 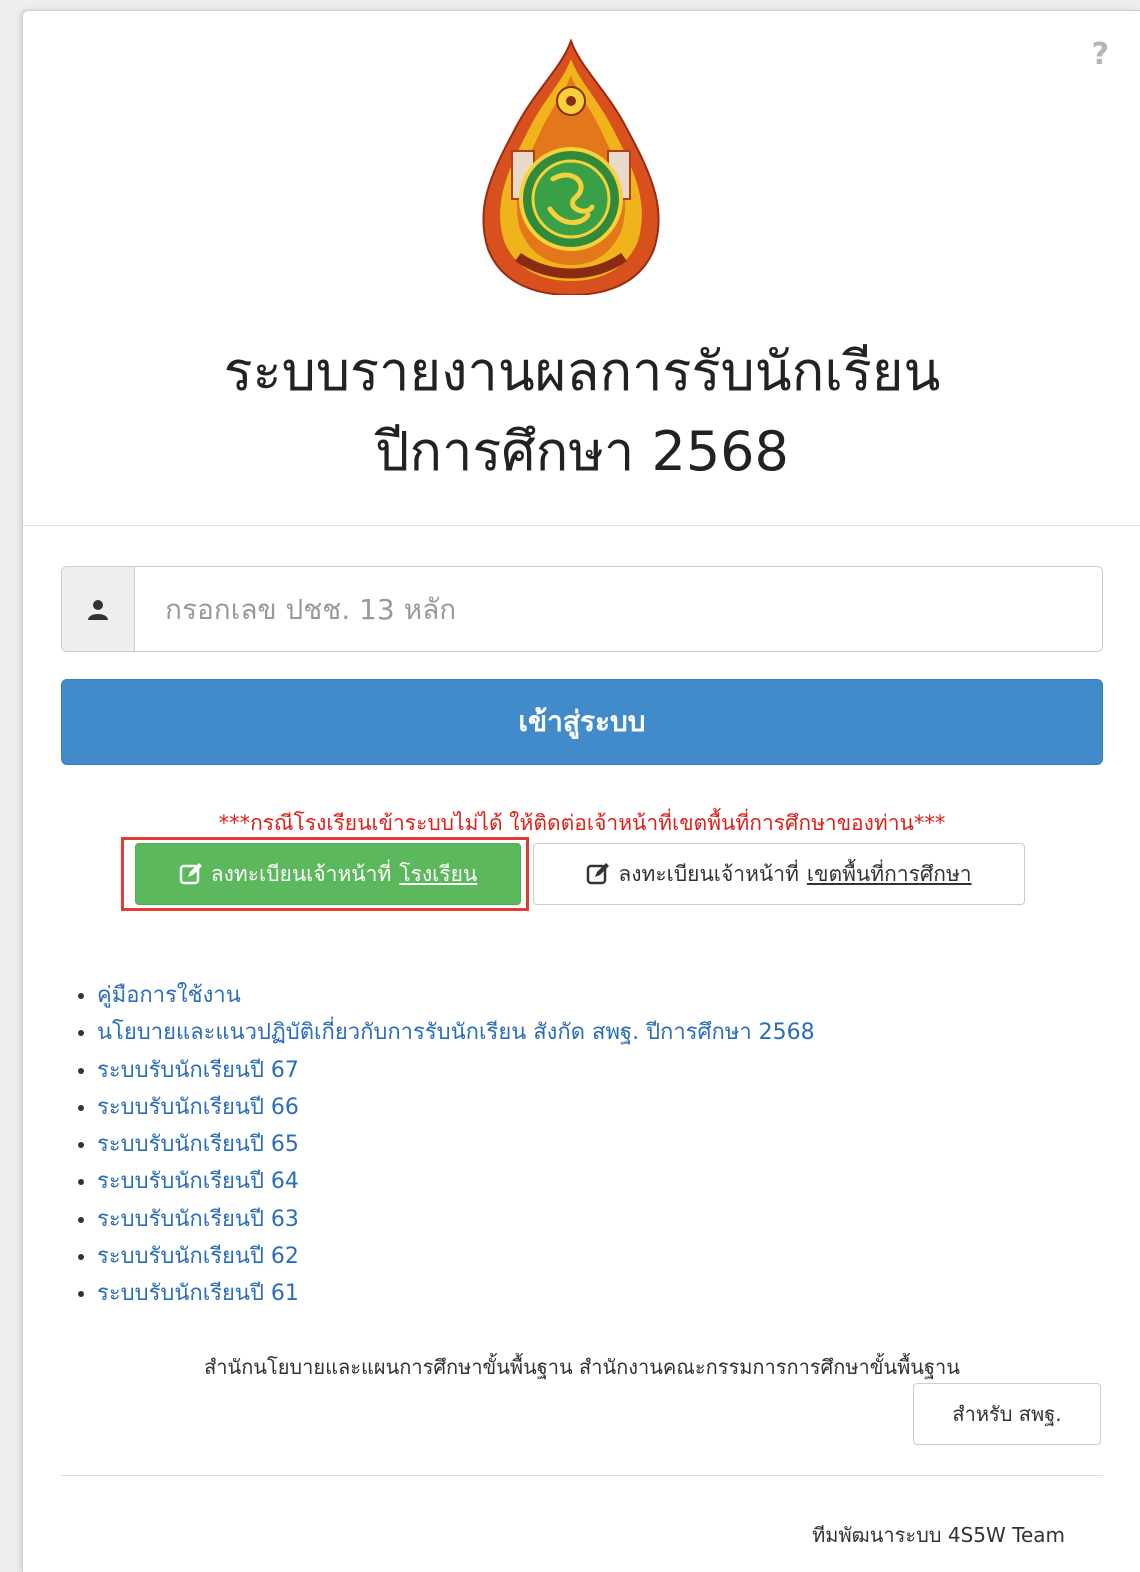 I want to click on list-item: ระบบรับนักเรียนปี 67, so click(x=456, y=1070).